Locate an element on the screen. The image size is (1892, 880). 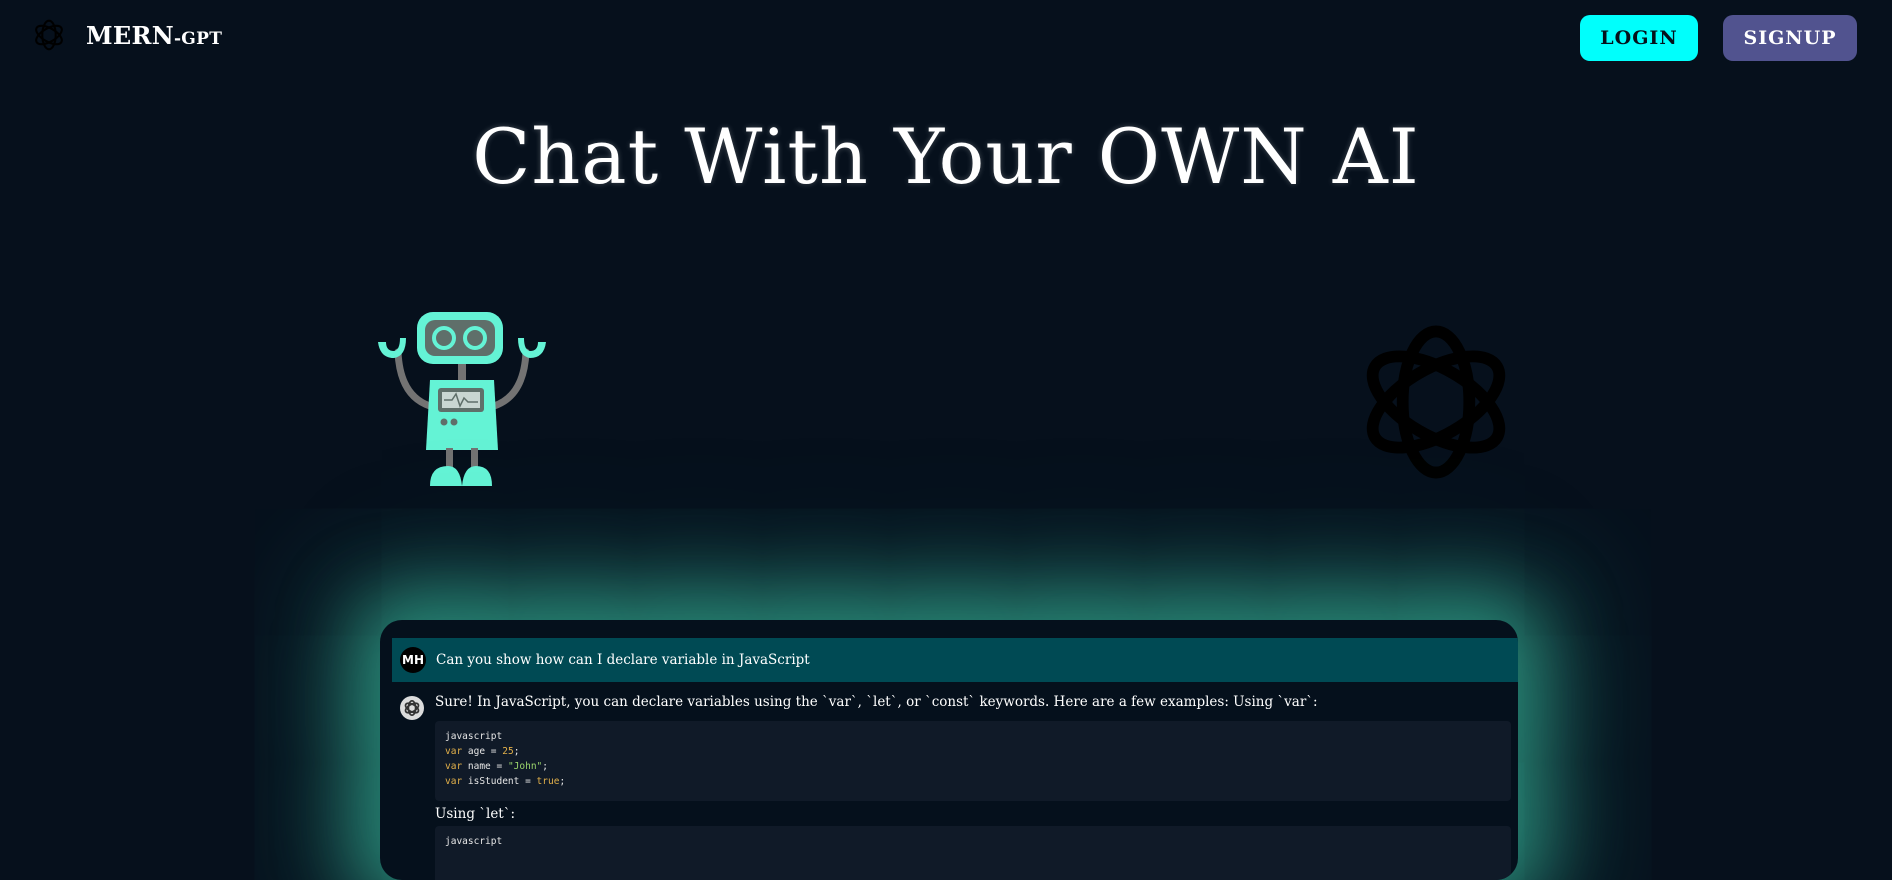
code-language-label: javascript is located at coordinates (474, 736).